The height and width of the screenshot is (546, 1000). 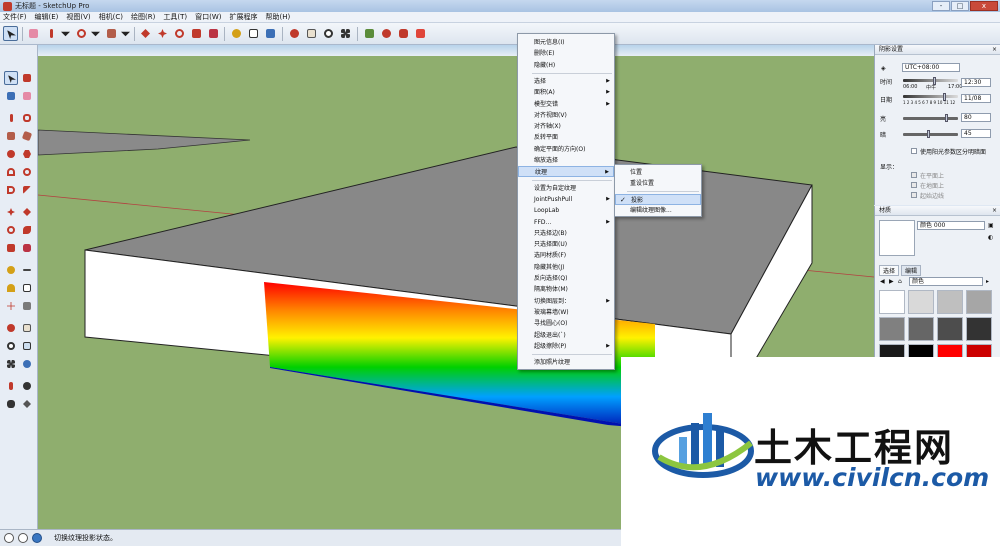 What do you see at coordinates (328, 33) in the screenshot?
I see `zoom-tool-button` at bounding box center [328, 33].